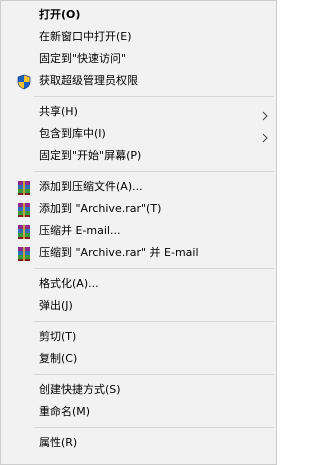  What do you see at coordinates (138, 412) in the screenshot?
I see `menu-item-rename: 重命名(M)` at bounding box center [138, 412].